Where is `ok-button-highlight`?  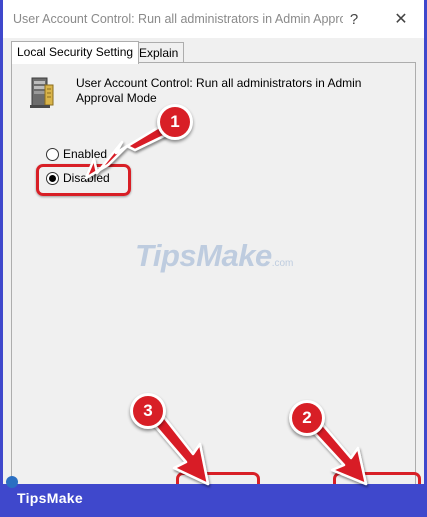 ok-button-highlight is located at coordinates (218, 478).